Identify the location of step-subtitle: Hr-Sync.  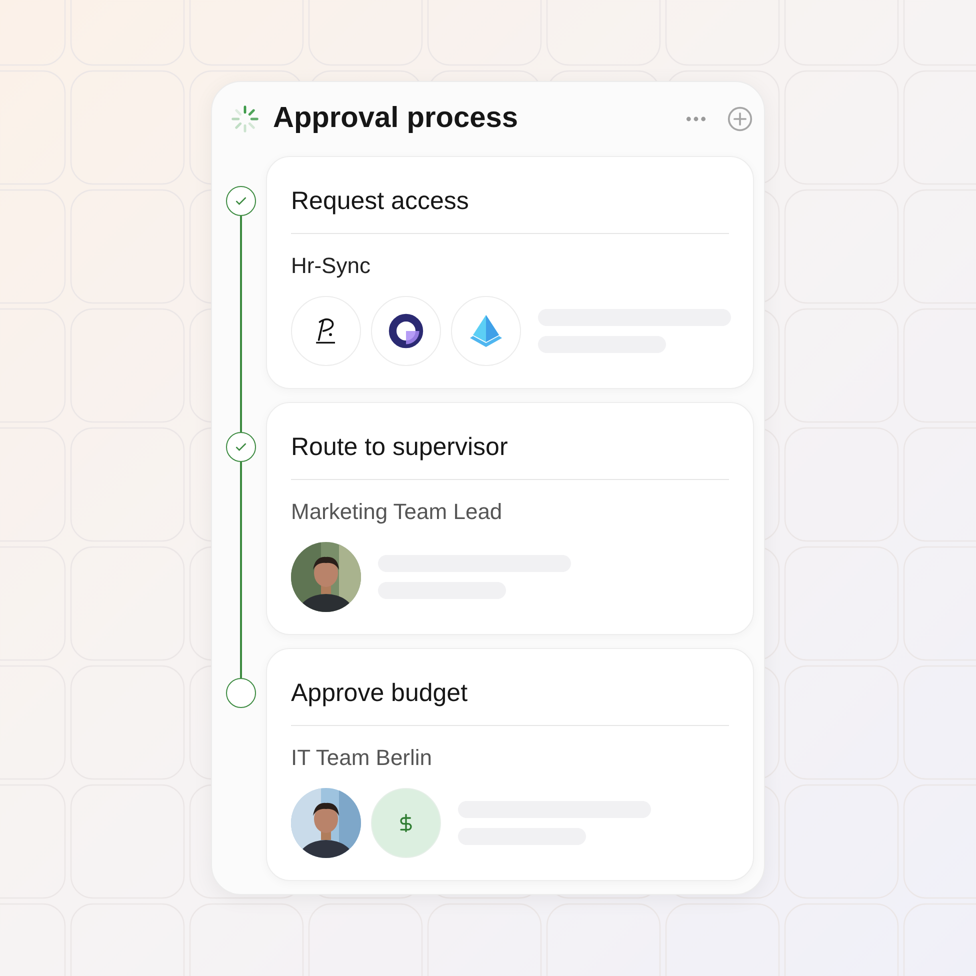
(331, 266).